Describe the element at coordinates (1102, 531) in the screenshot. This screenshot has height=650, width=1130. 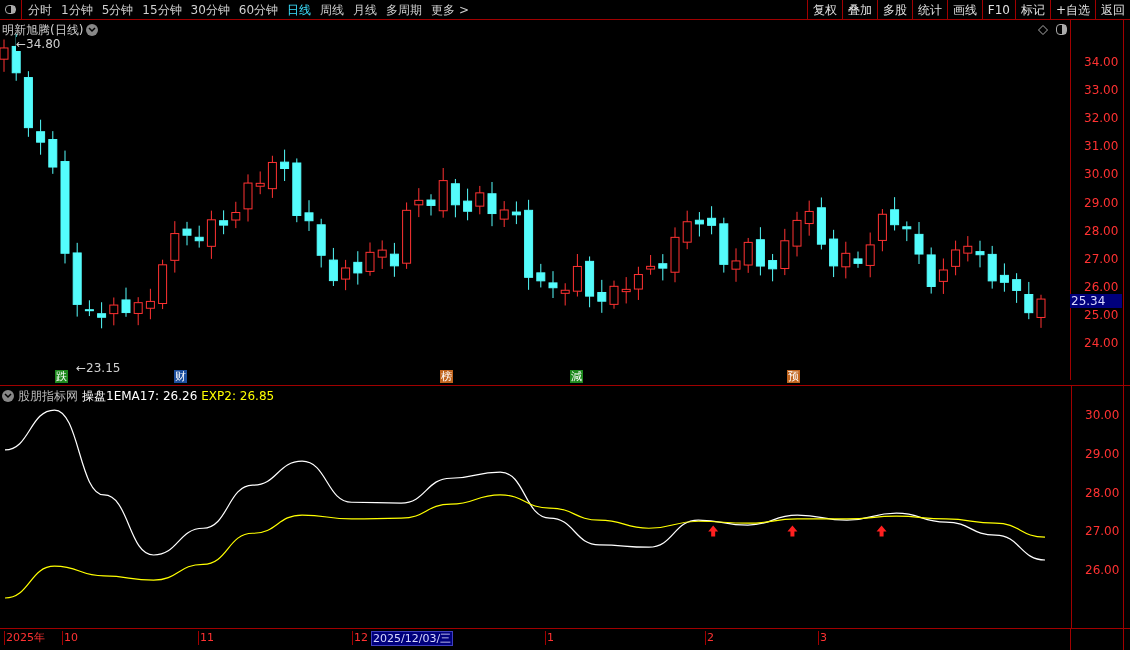
I see `indicator-axis-label: 27.00` at that location.